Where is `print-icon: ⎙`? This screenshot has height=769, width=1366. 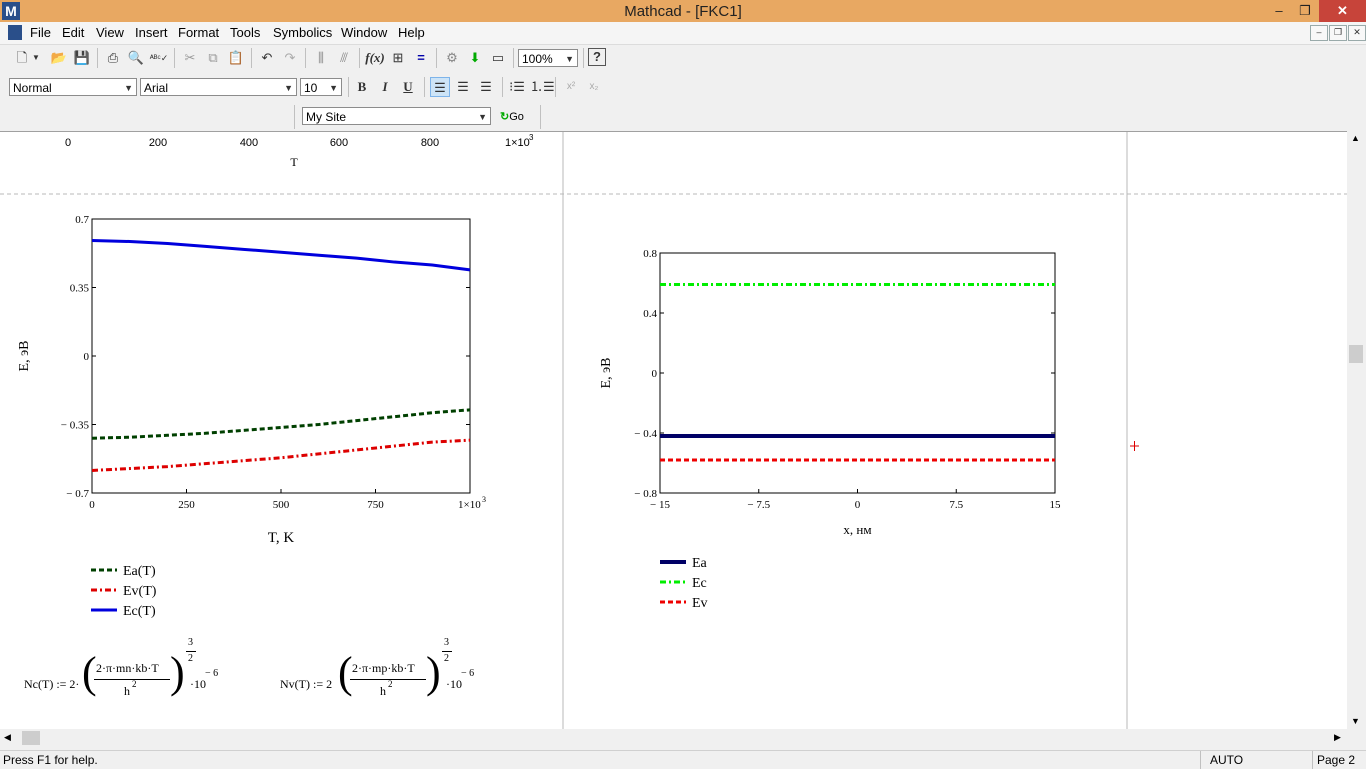 print-icon: ⎙ is located at coordinates (113, 58).